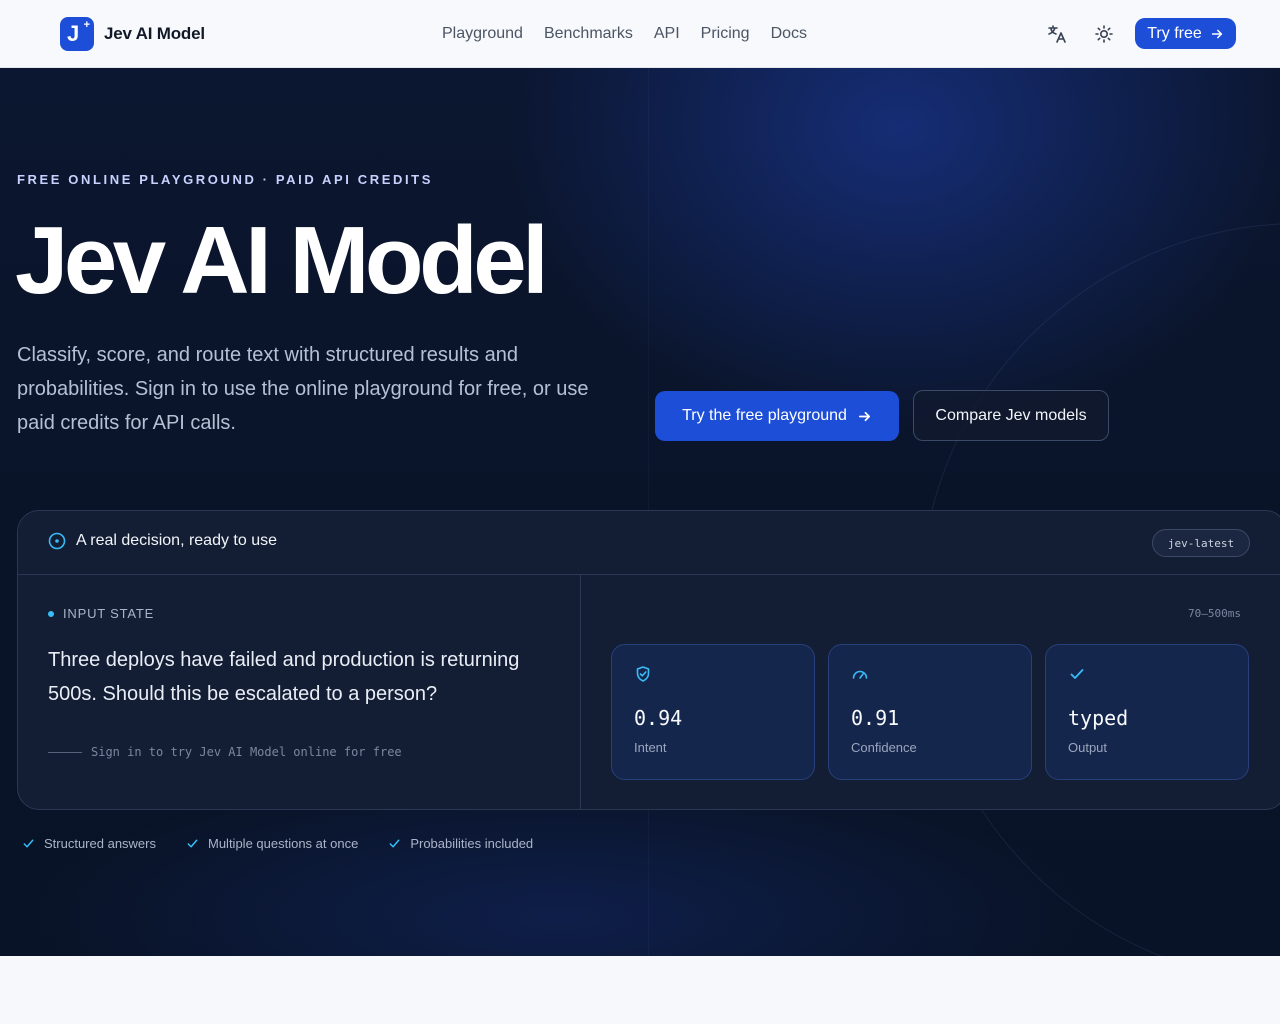 The height and width of the screenshot is (1024, 1280). What do you see at coordinates (89, 843) in the screenshot?
I see `feature-item: Structured answers` at bounding box center [89, 843].